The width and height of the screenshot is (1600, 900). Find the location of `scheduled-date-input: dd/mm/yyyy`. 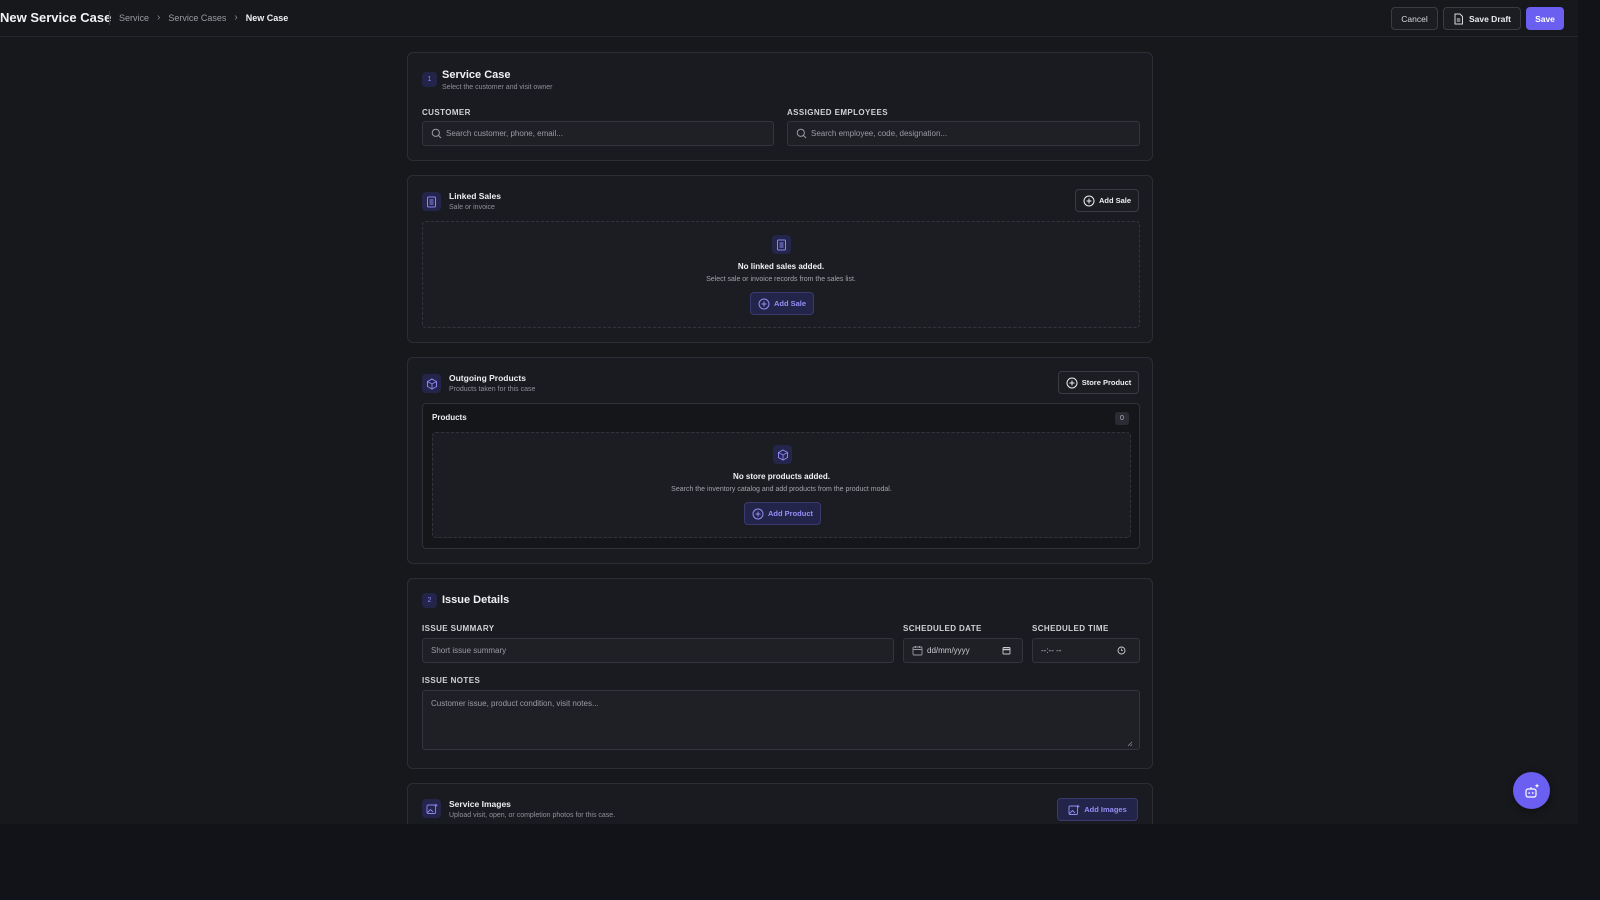

scheduled-date-input: dd/mm/yyyy is located at coordinates (963, 650).